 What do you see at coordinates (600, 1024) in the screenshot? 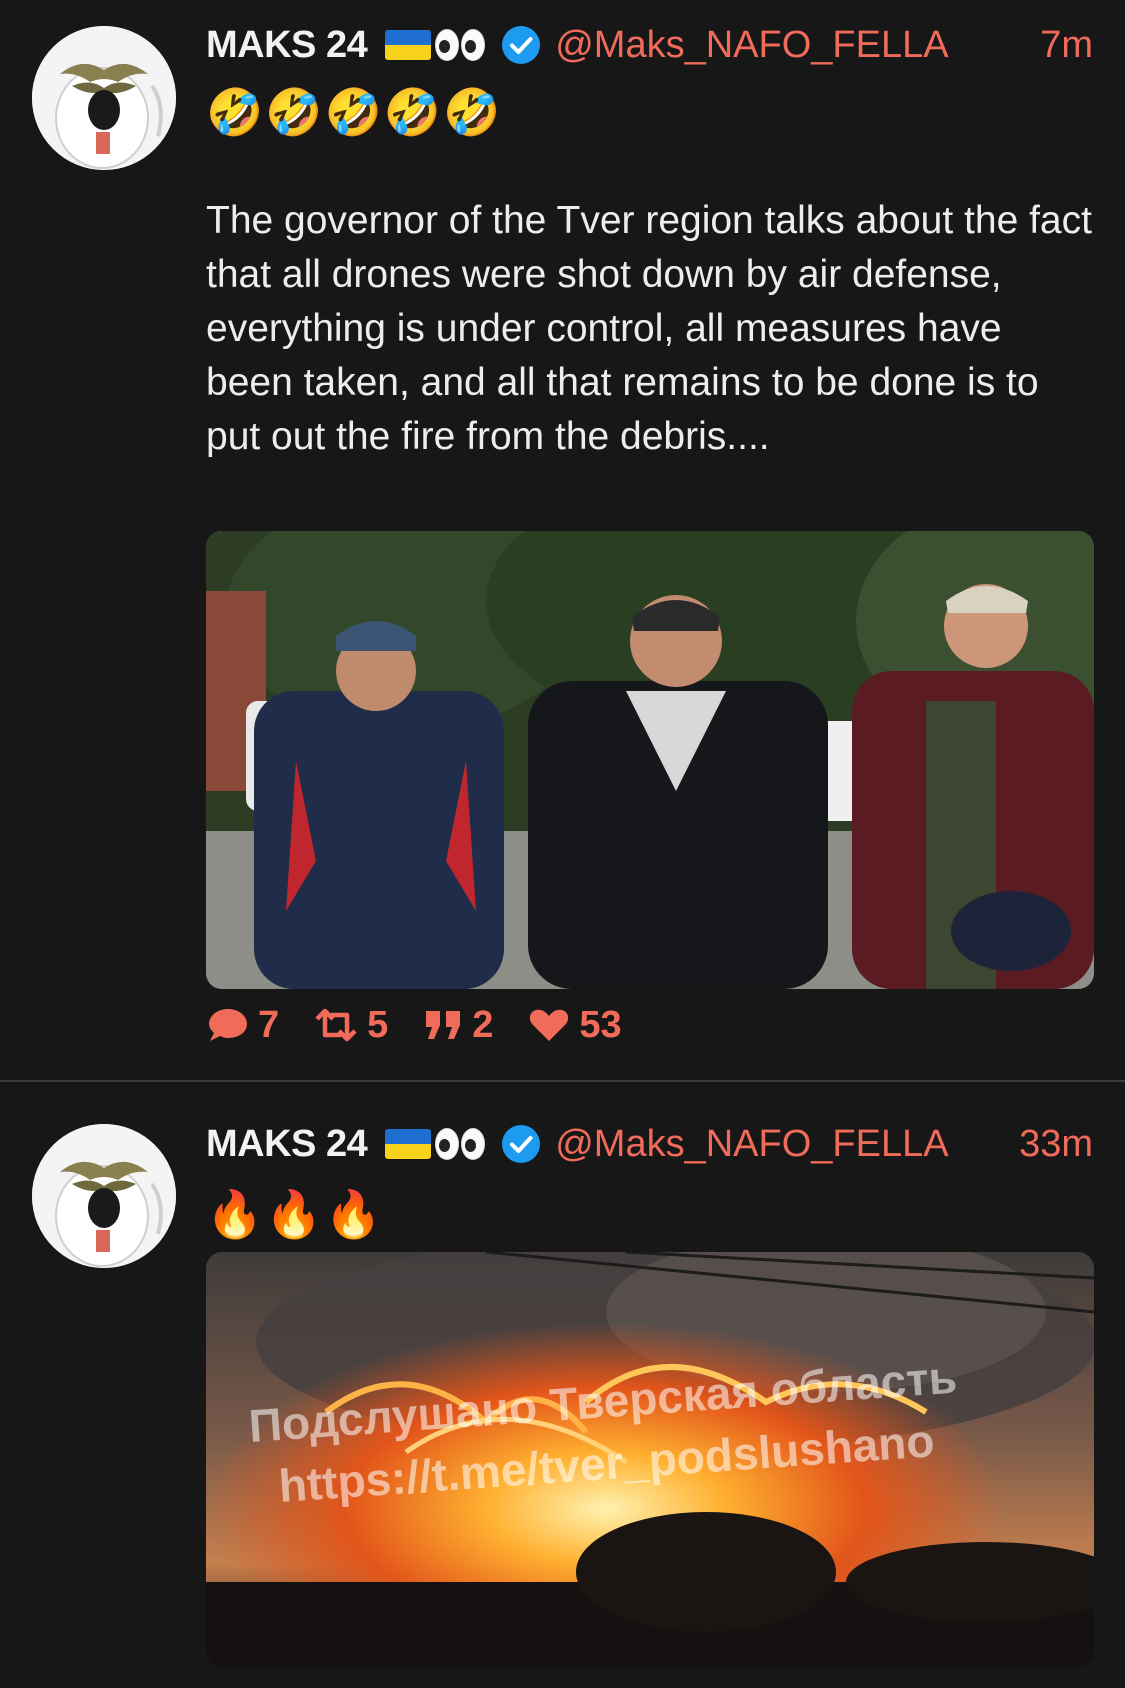
I see `like-count: 53` at bounding box center [600, 1024].